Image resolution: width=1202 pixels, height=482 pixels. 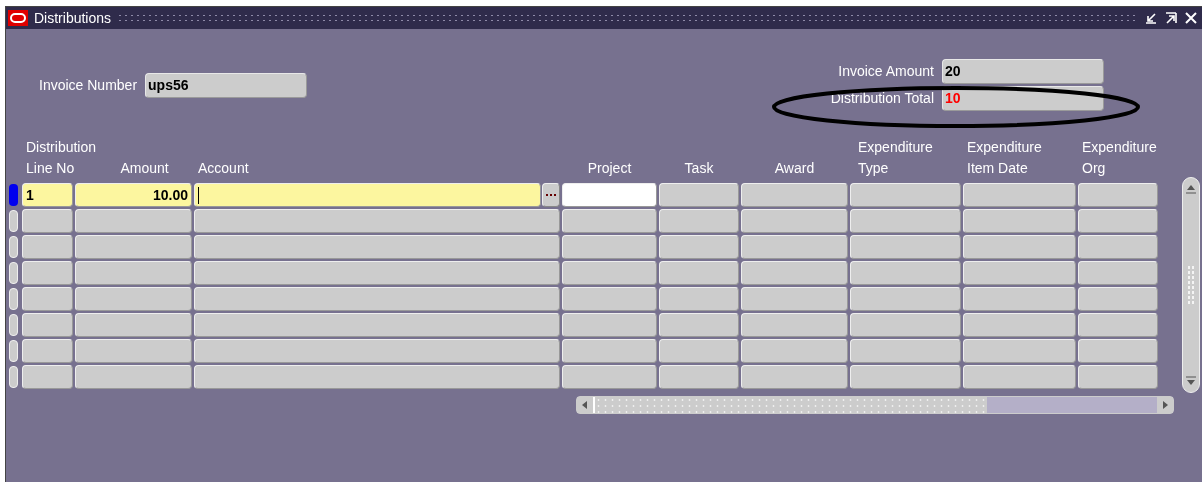 What do you see at coordinates (73, 18) in the screenshot?
I see `window-title: Distributions` at bounding box center [73, 18].